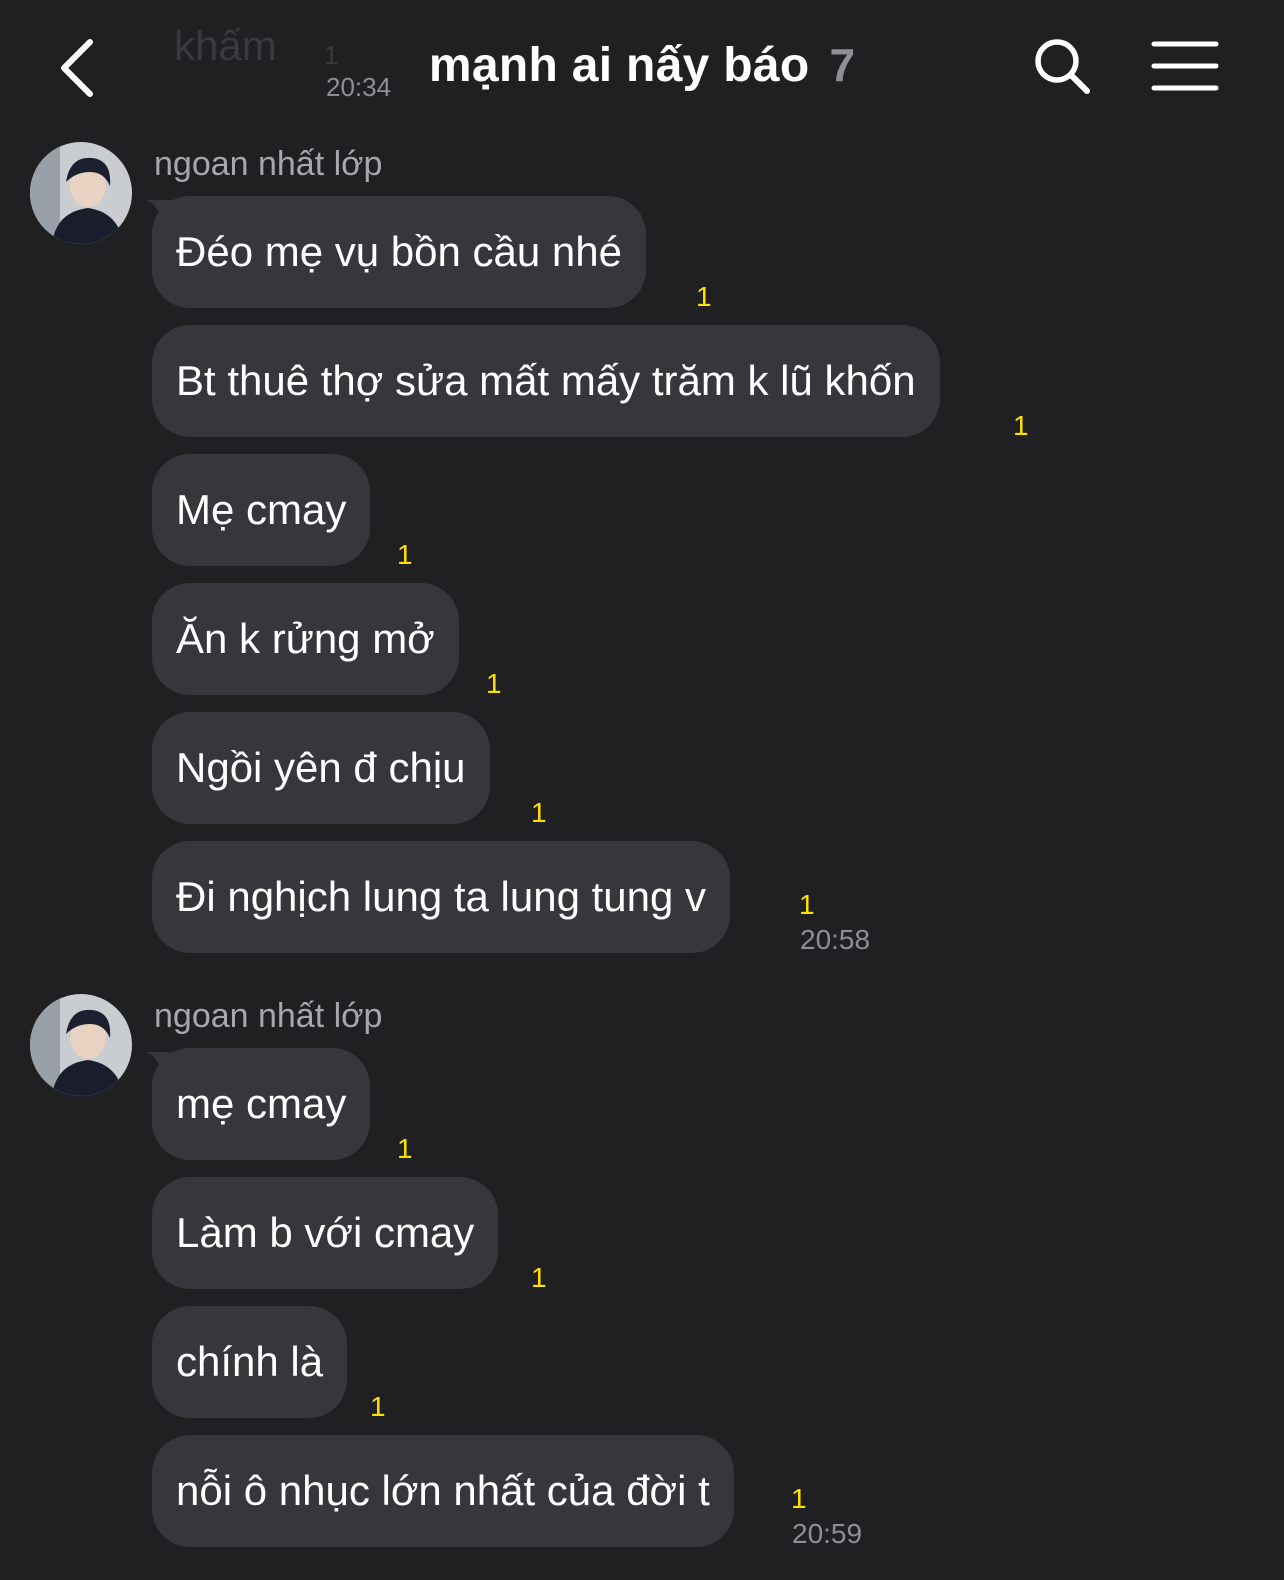 The width and height of the screenshot is (1284, 1580). What do you see at coordinates (546, 381) in the screenshot?
I see `message-bubble: Bt thuê thợ sửa mất mấy trăm k lũ khốn` at bounding box center [546, 381].